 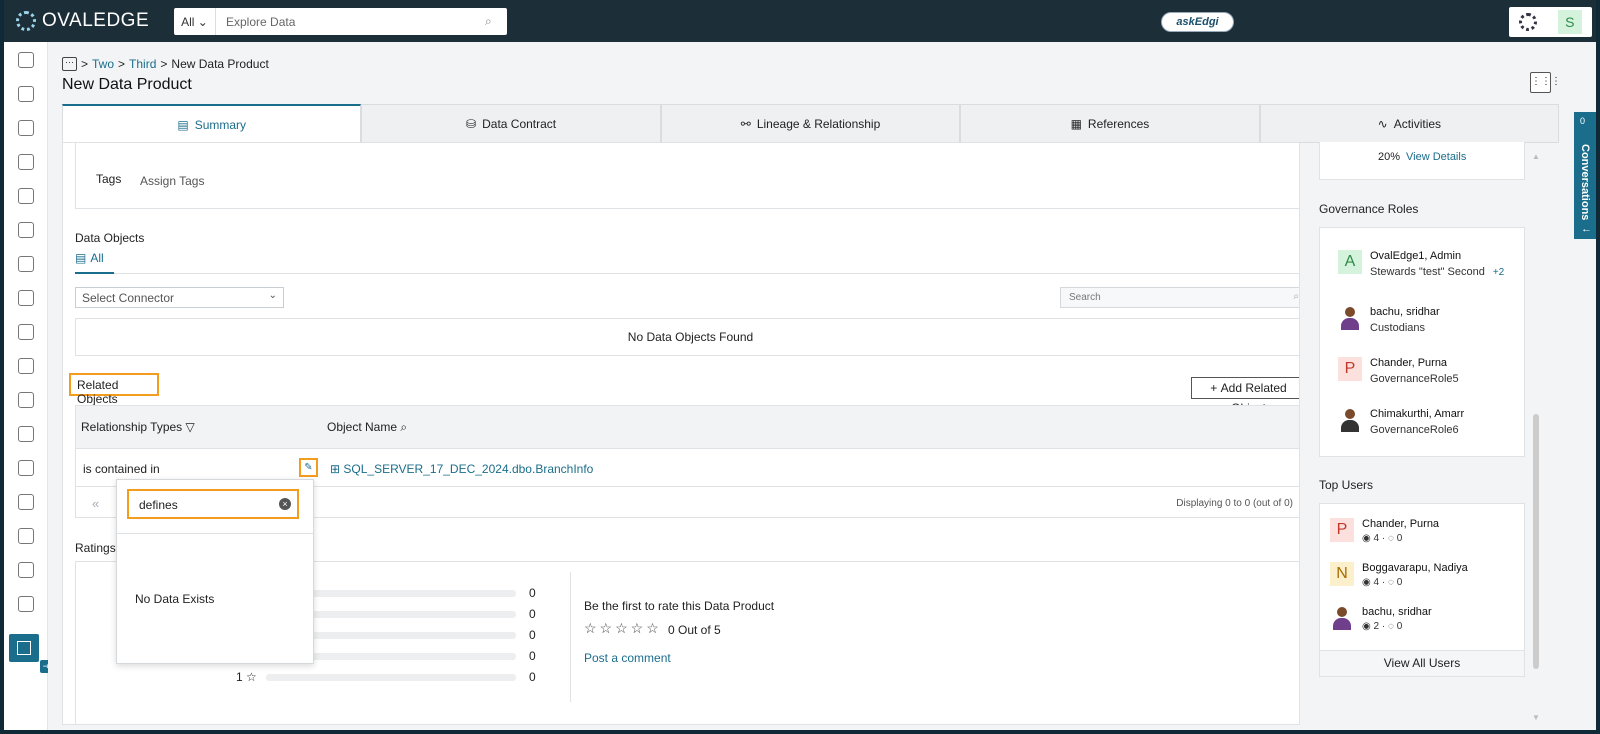 What do you see at coordinates (215, 571) in the screenshot?
I see `relationship-type-dropdown: defines × No Data Exists` at bounding box center [215, 571].